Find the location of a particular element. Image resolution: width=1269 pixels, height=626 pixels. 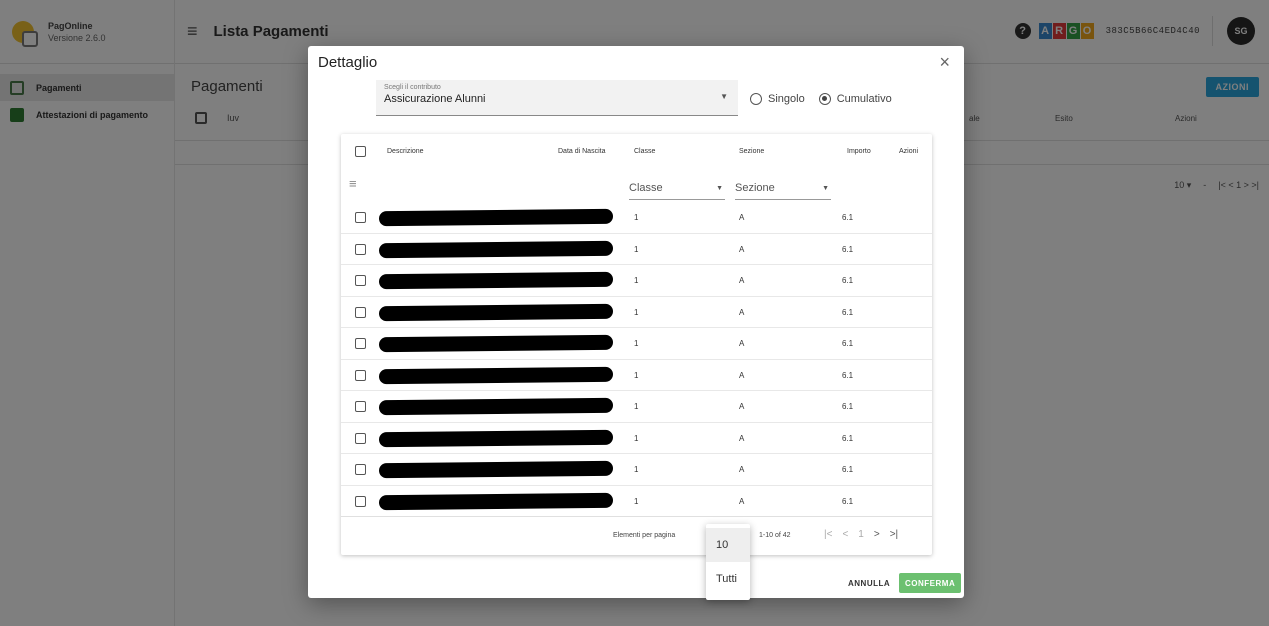

page-size-option: Tutti is located at coordinates (728, 579).